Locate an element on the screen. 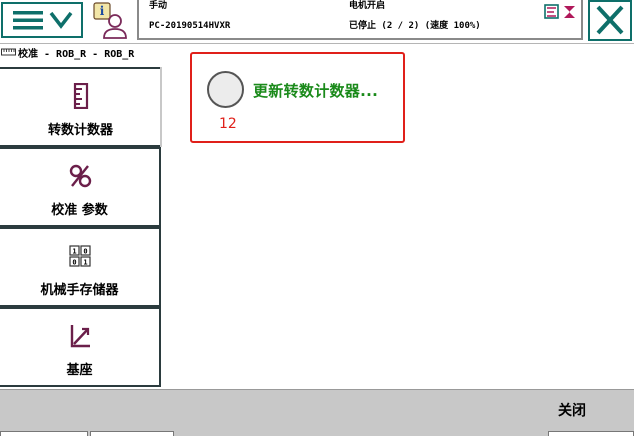 The width and height of the screenshot is (634, 436). sidebar-item-label: 校准 参数 is located at coordinates (79, 210).